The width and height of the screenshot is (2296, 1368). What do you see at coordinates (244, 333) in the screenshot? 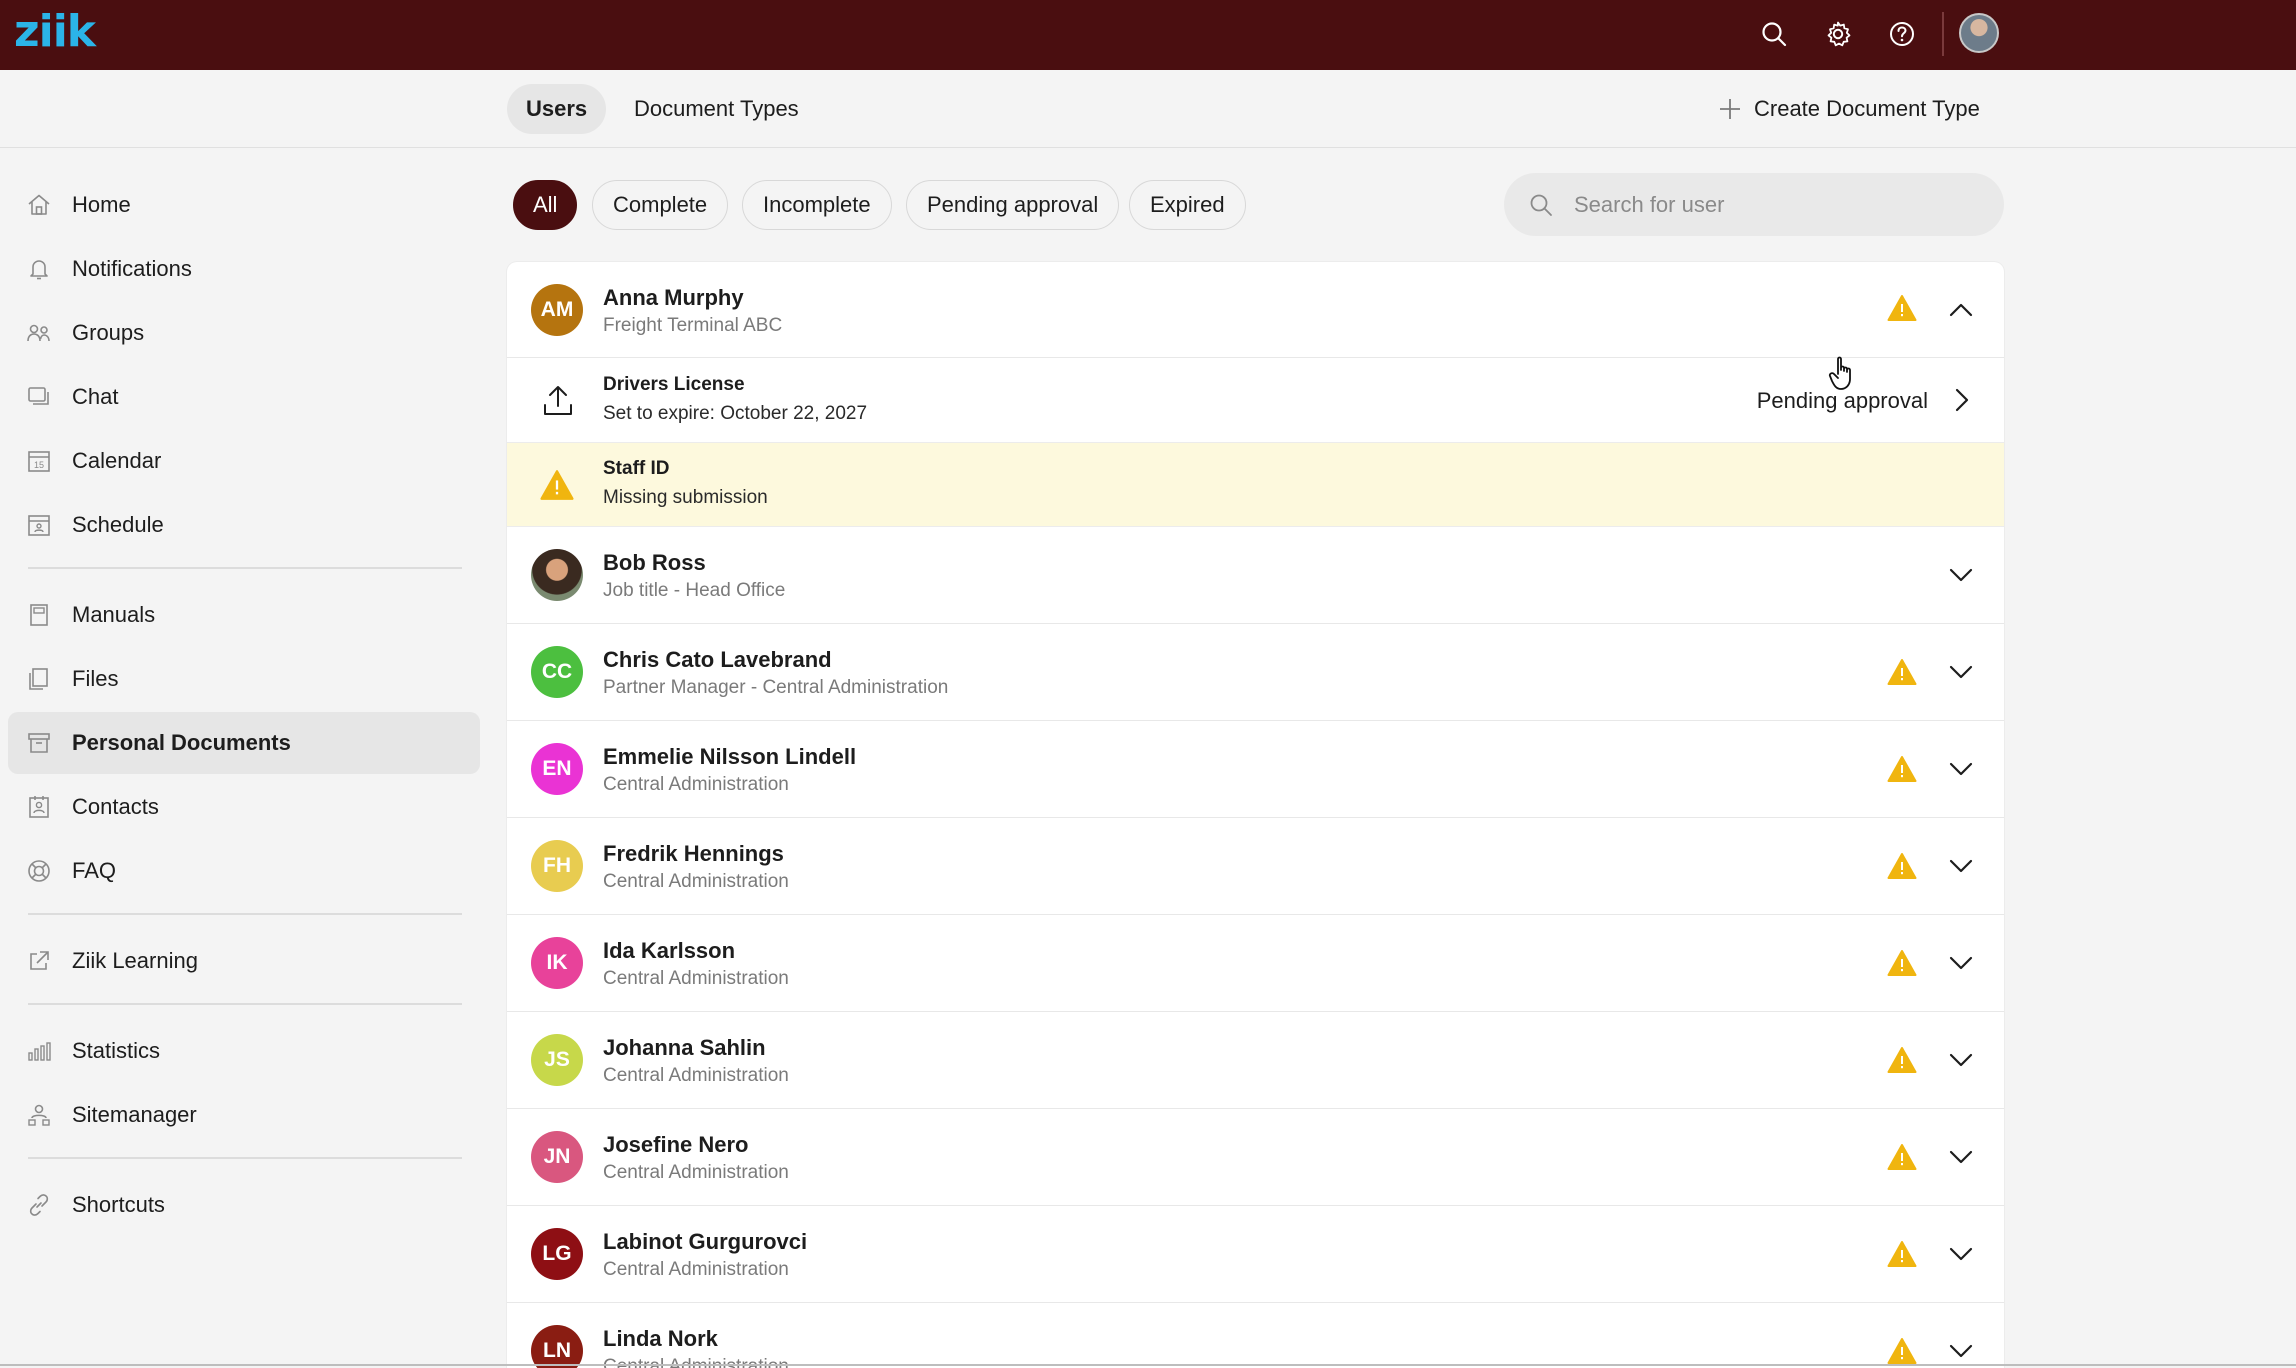
I see `sidebar-item-groups: Groups` at bounding box center [244, 333].